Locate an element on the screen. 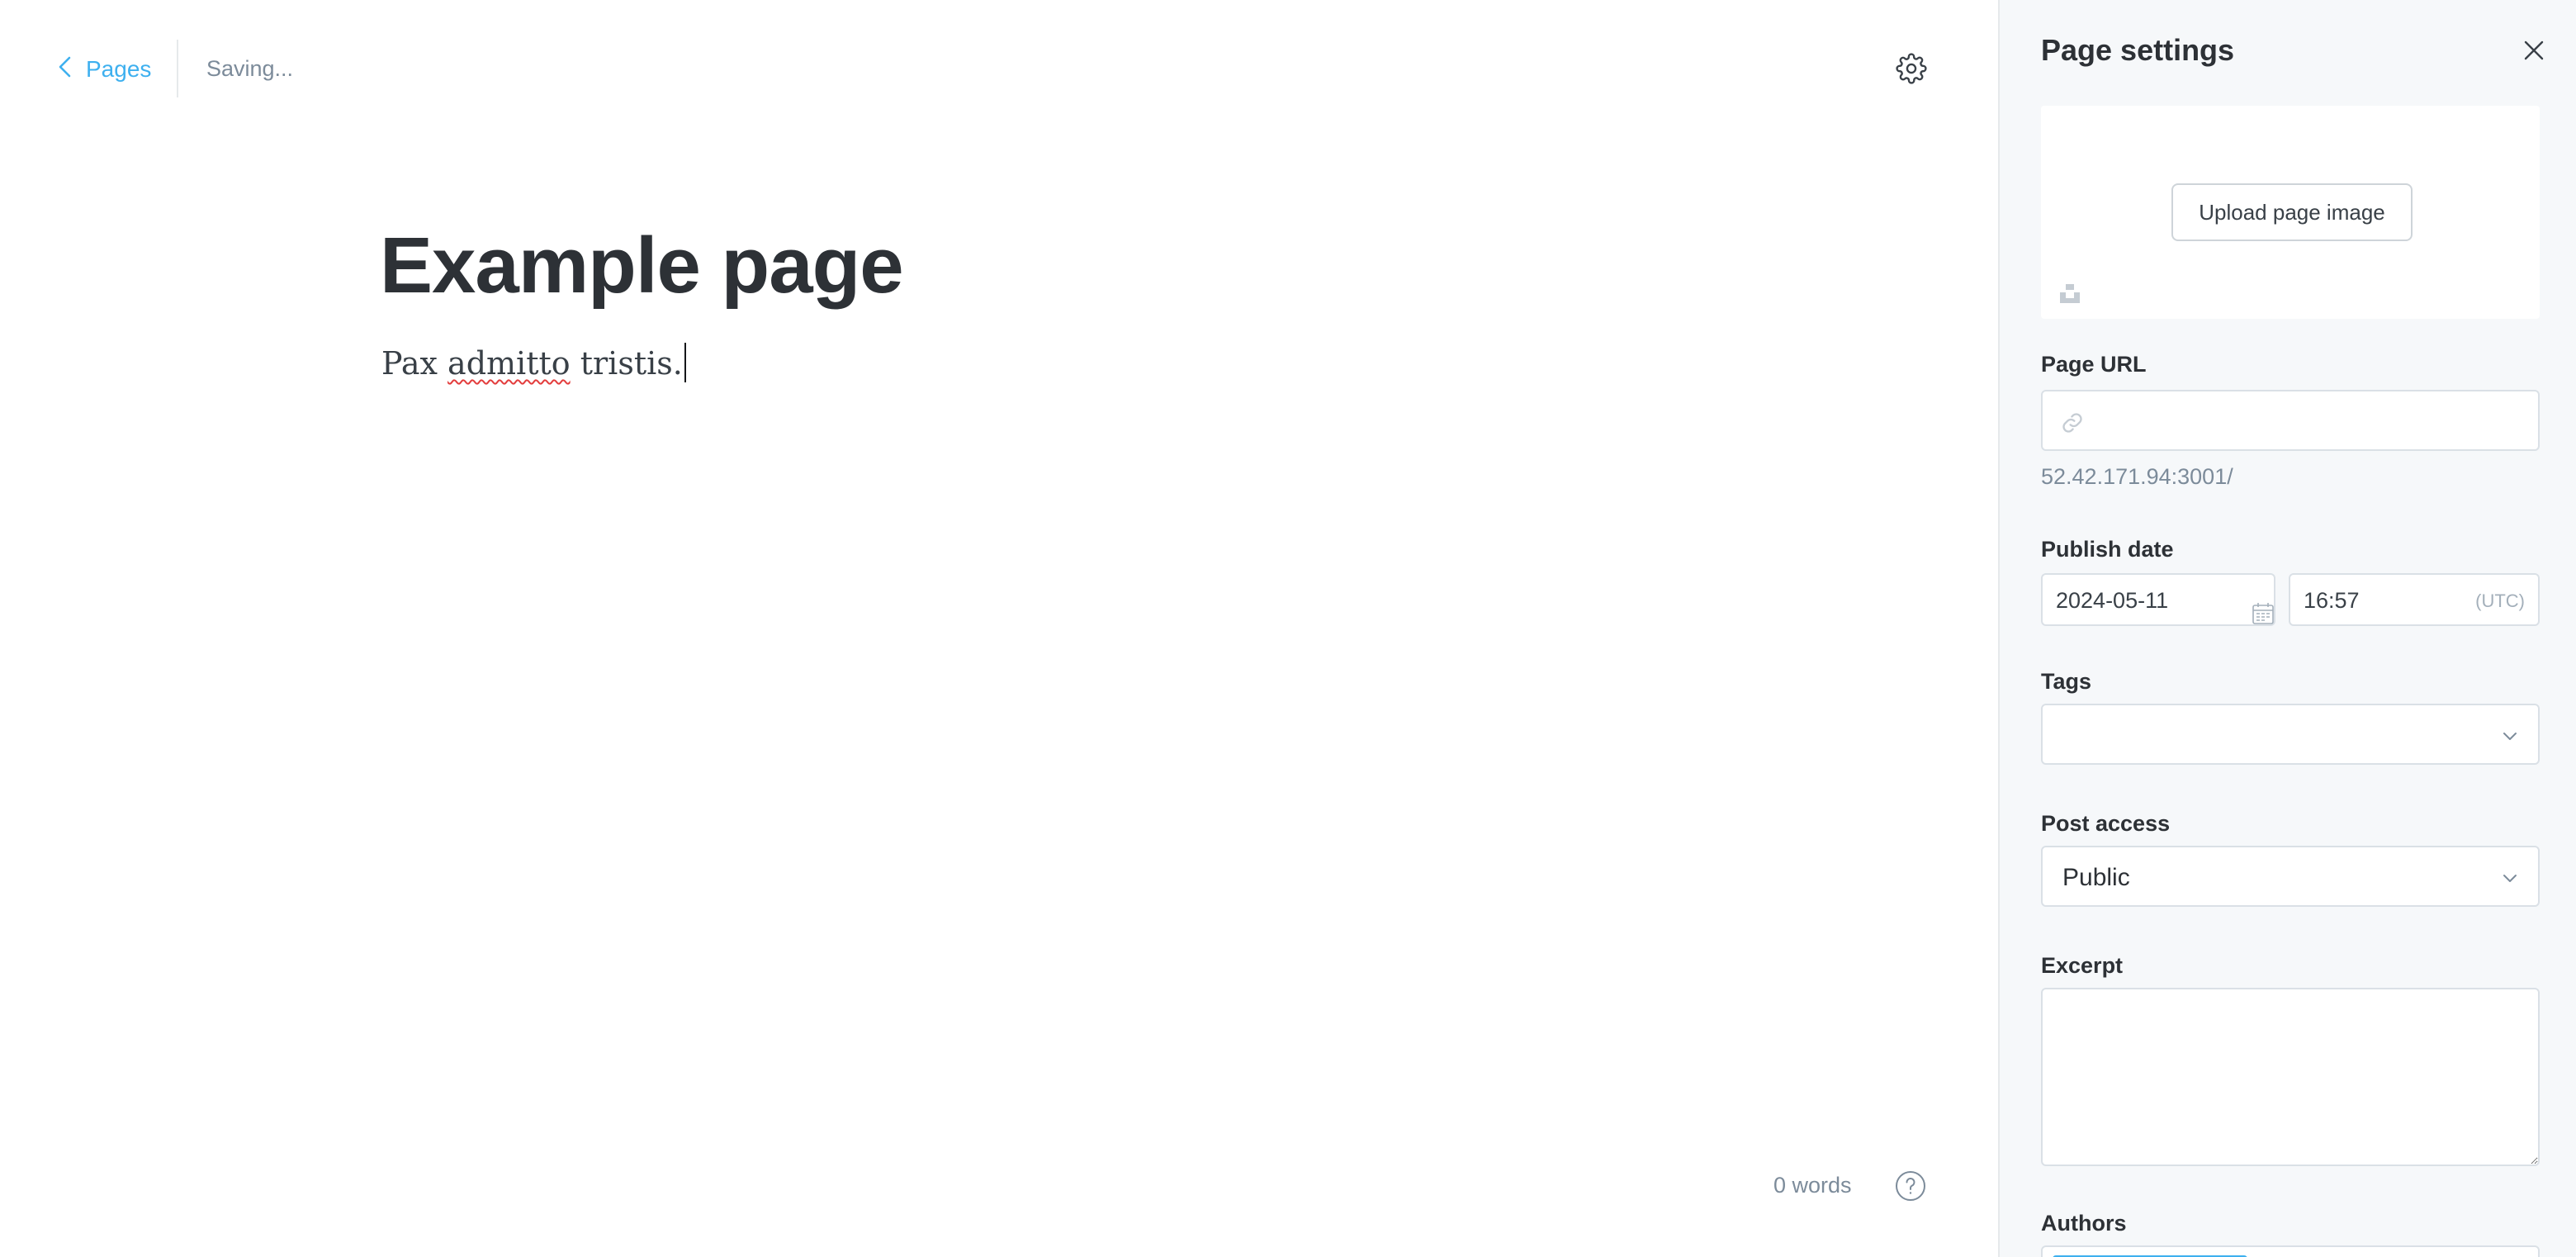 Image resolution: width=2576 pixels, height=1257 pixels. header-divider is located at coordinates (177, 69).